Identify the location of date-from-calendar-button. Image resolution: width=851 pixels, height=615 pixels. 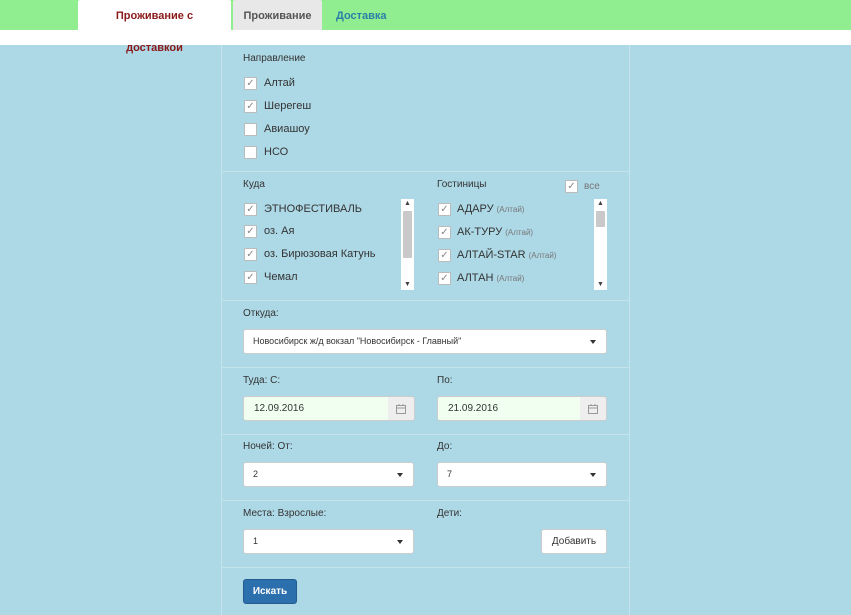
(401, 408).